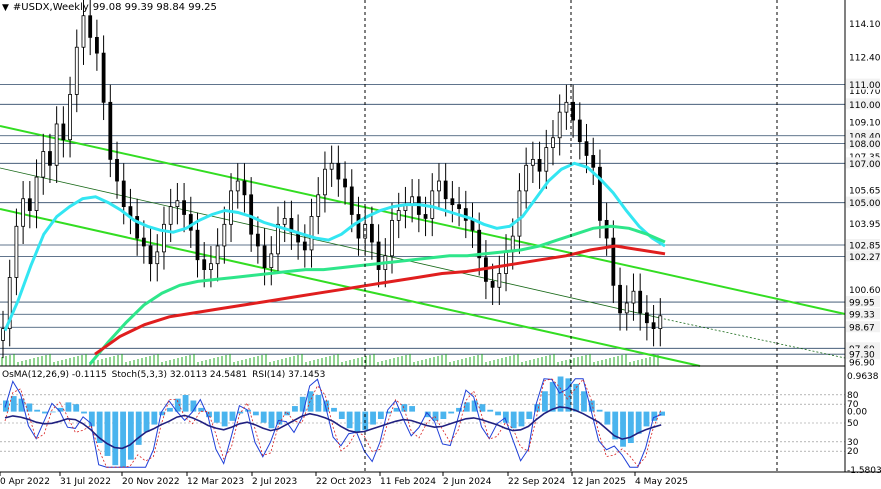 The width and height of the screenshot is (881, 489). What do you see at coordinates (154, 7) in the screenshot?
I see `ohlc-values: 99.08 99.39 98.84 99.25` at bounding box center [154, 7].